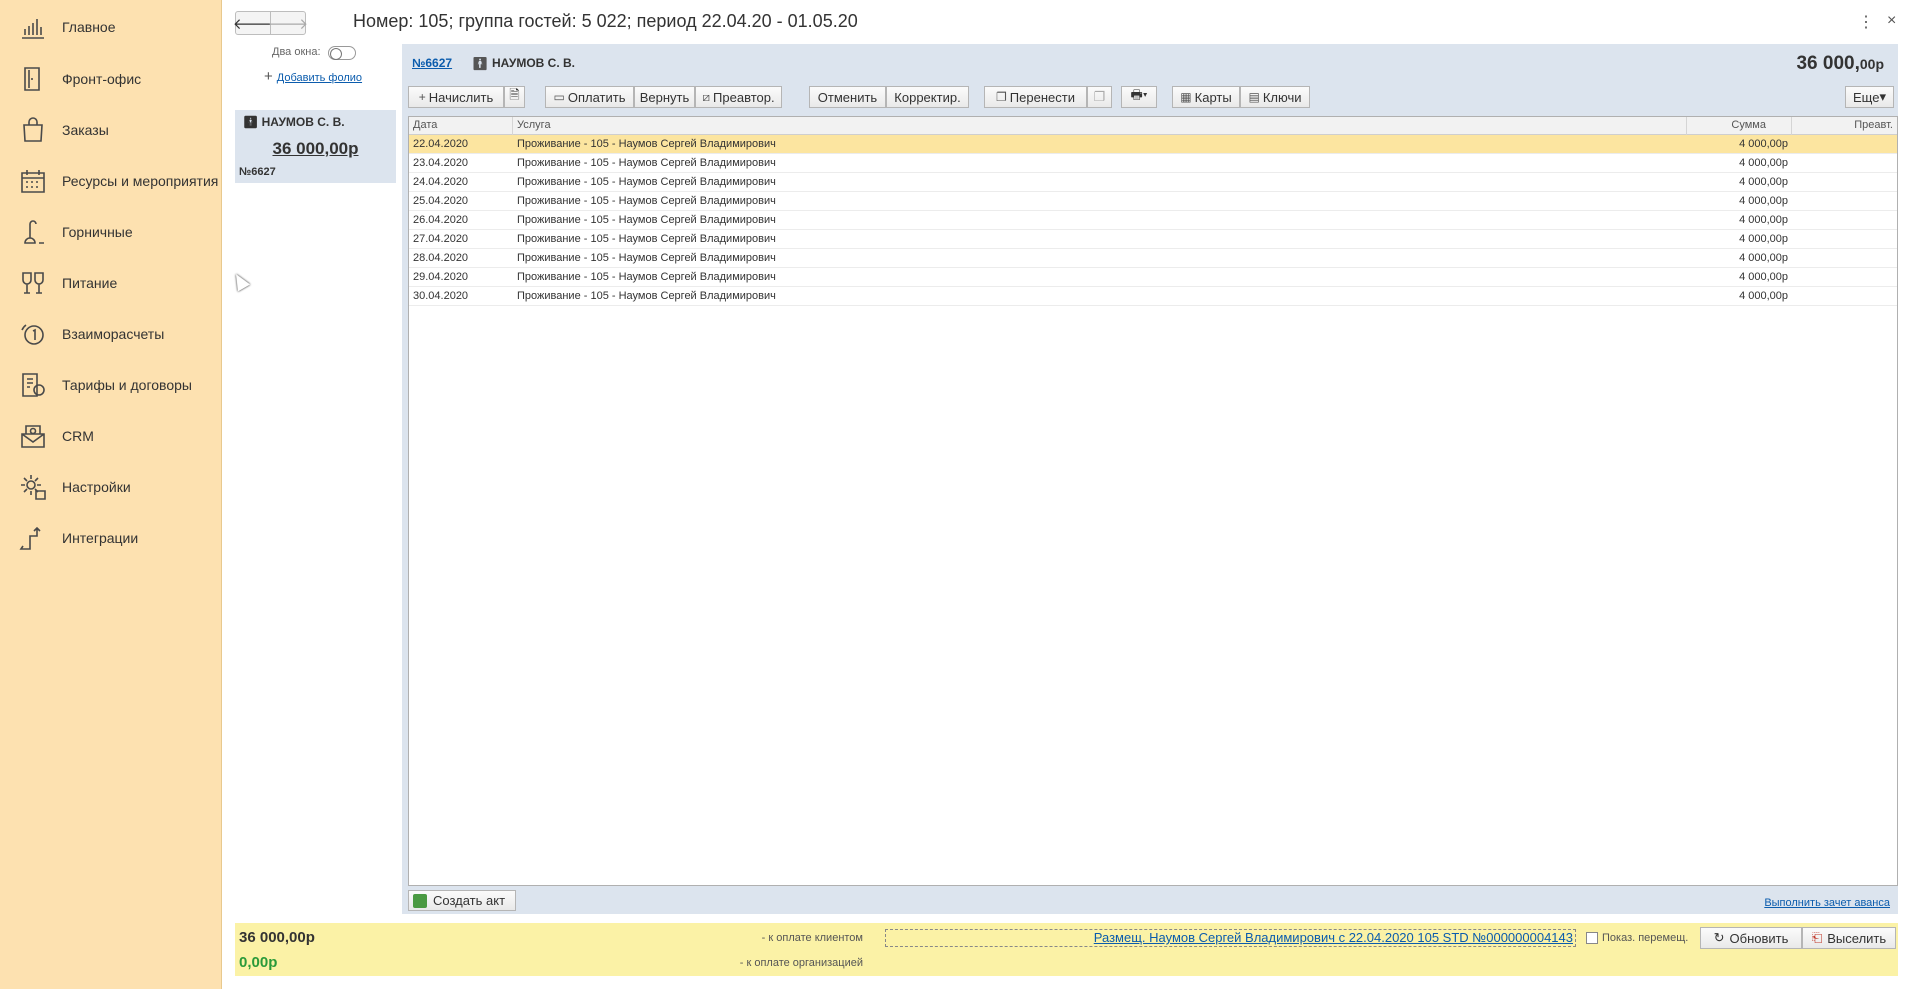 The width and height of the screenshot is (1920, 989). What do you see at coordinates (441, 277) in the screenshot?
I see `cell-date: 29.04.2020` at bounding box center [441, 277].